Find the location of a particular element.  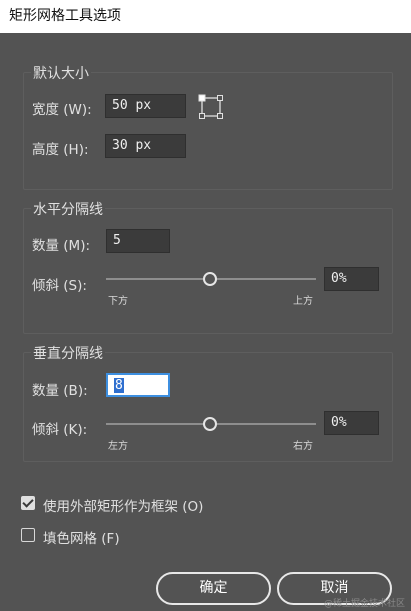

reference-point-icon is located at coordinates (211, 107).